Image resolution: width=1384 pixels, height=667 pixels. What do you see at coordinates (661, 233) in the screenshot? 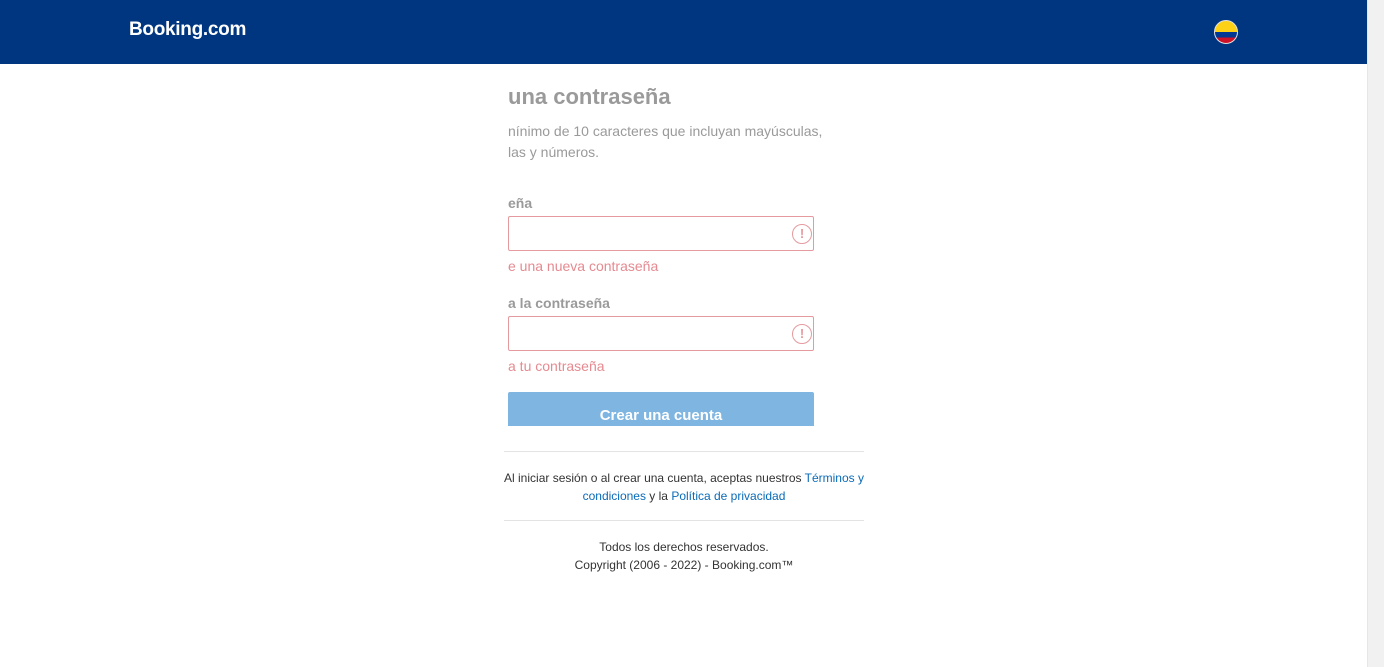
I see `password-input: !` at bounding box center [661, 233].